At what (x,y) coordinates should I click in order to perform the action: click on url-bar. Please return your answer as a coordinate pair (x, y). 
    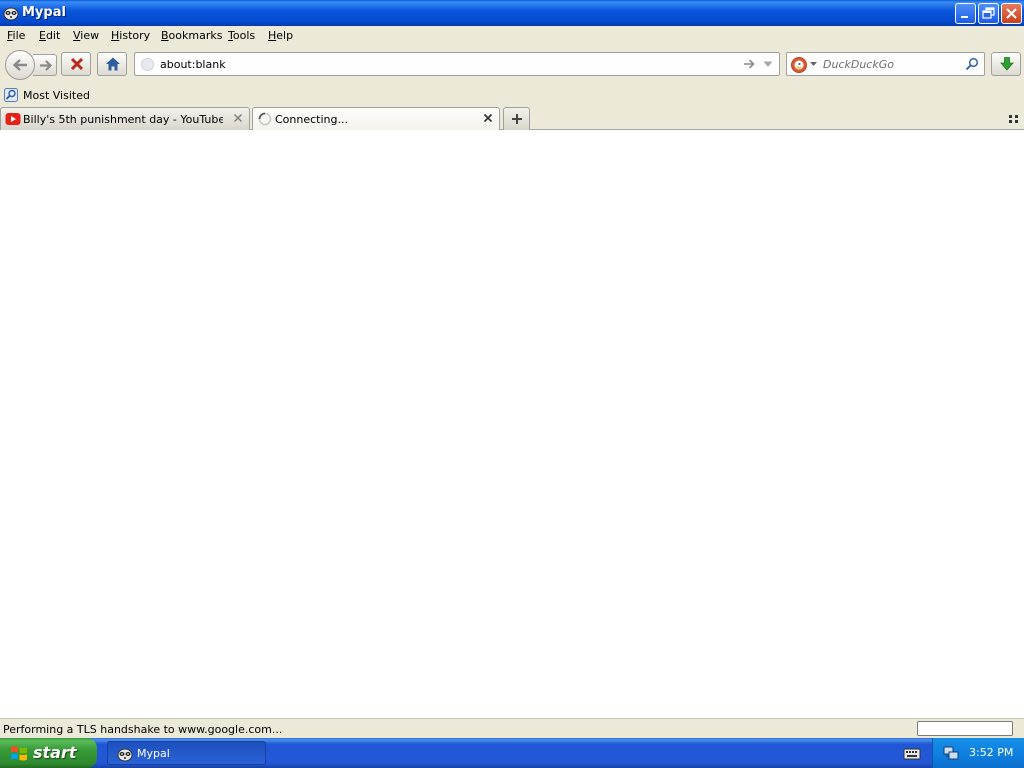
    Looking at the image, I should click on (457, 64).